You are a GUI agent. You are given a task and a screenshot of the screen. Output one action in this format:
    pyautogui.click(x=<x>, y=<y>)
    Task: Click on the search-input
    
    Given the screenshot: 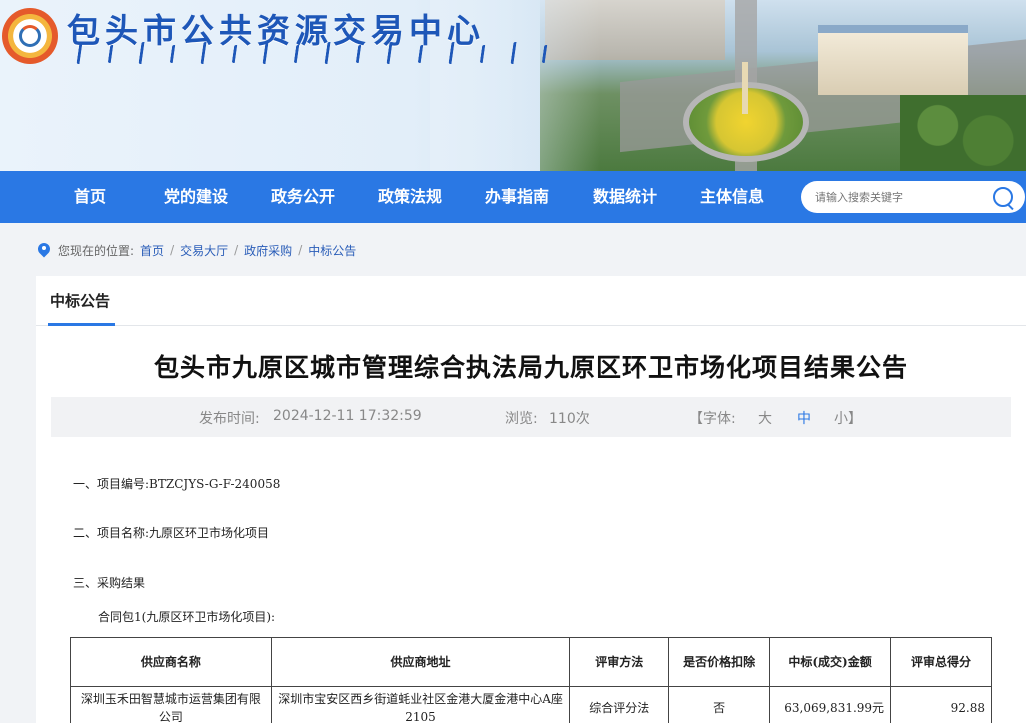 What is the action you would take?
    pyautogui.click(x=900, y=197)
    